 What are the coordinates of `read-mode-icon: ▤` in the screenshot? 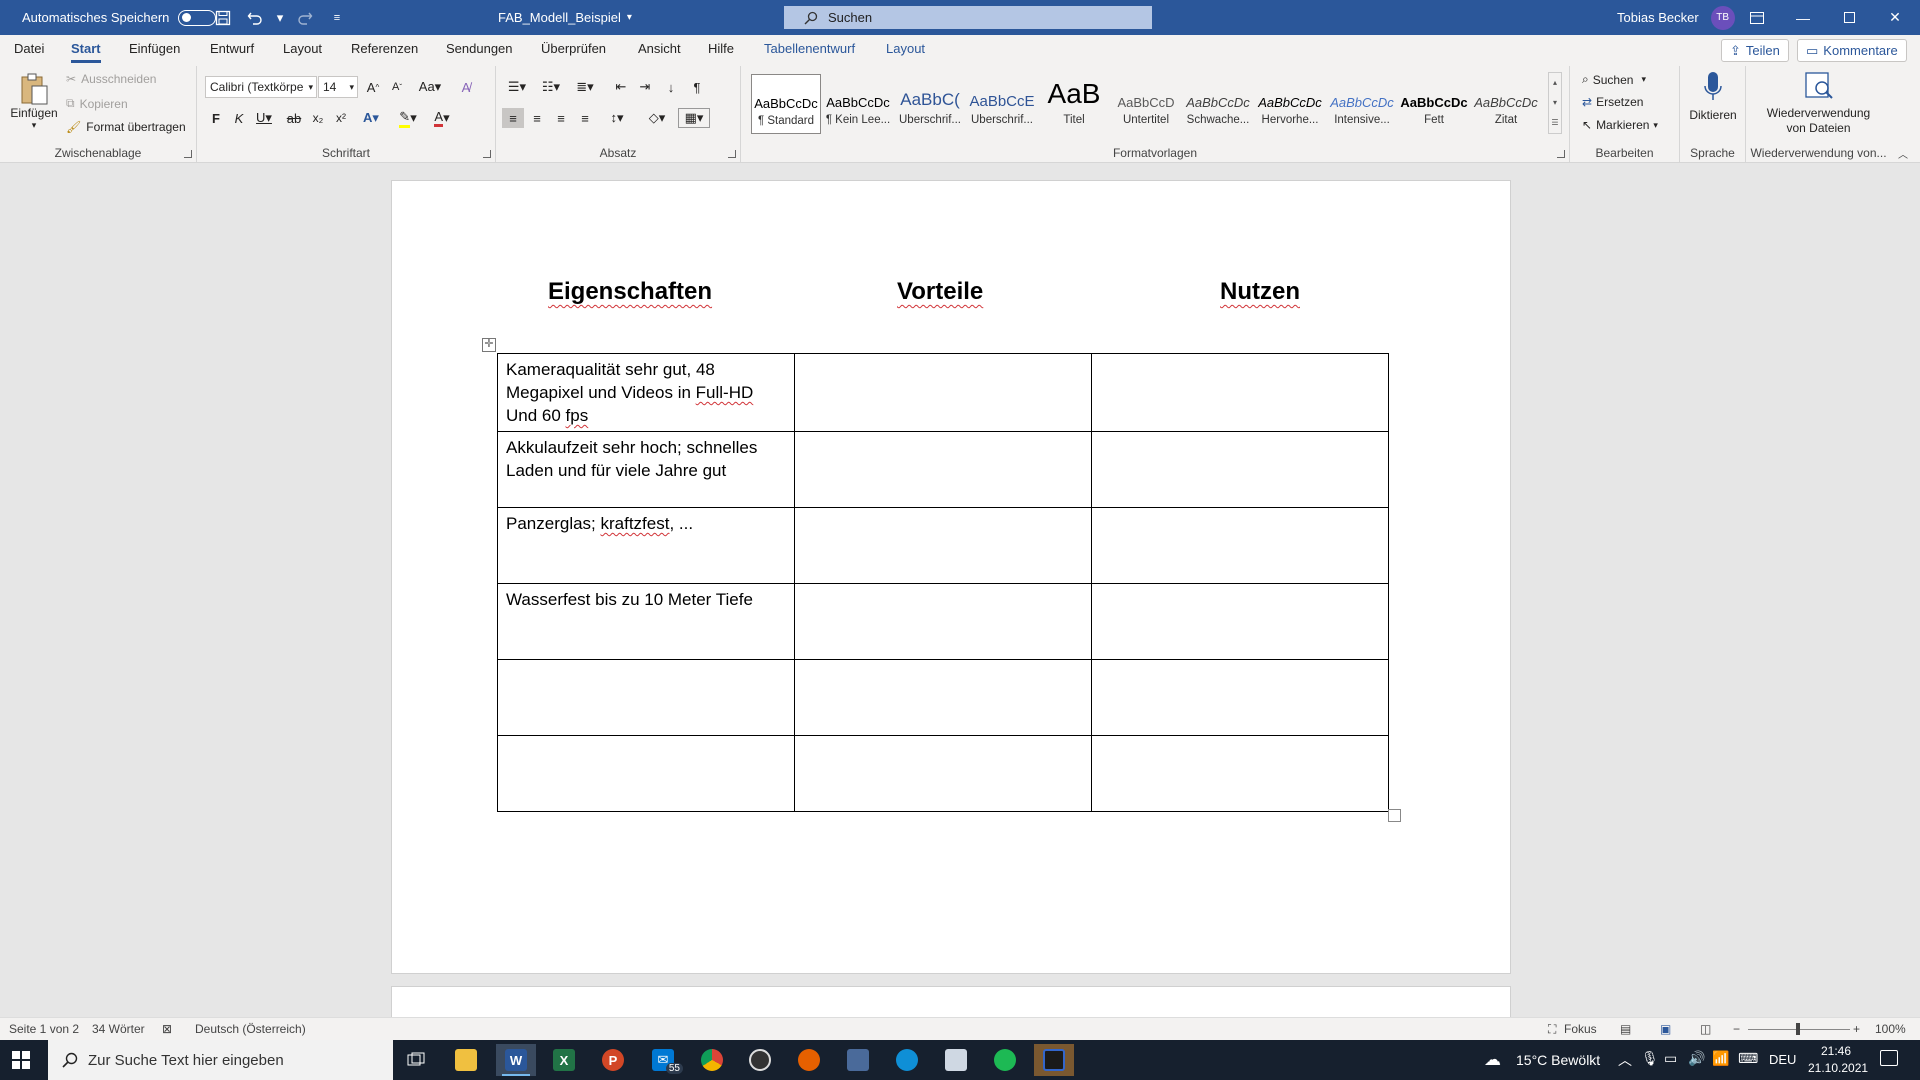 It's located at (1625, 1029).